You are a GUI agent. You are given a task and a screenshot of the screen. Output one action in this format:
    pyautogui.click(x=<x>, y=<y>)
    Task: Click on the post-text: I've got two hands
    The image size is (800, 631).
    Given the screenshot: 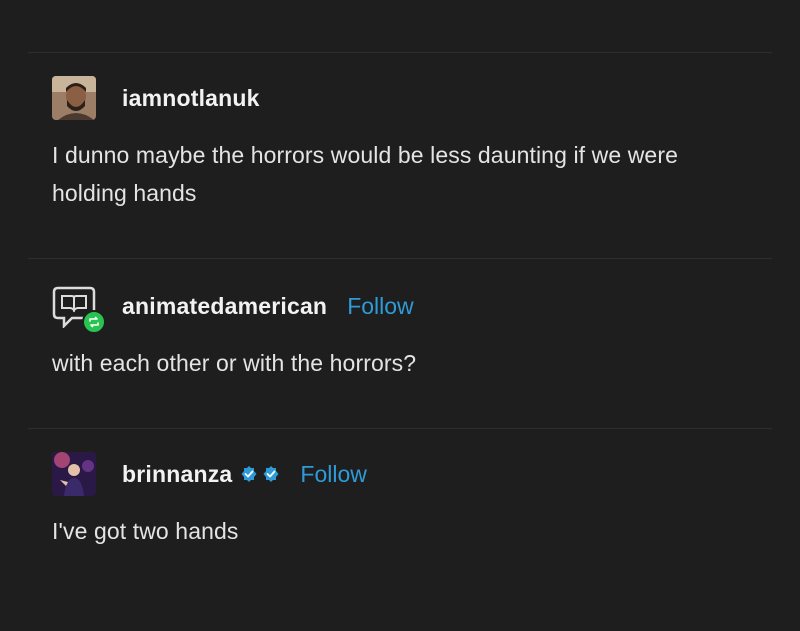 What is the action you would take?
    pyautogui.click(x=145, y=531)
    